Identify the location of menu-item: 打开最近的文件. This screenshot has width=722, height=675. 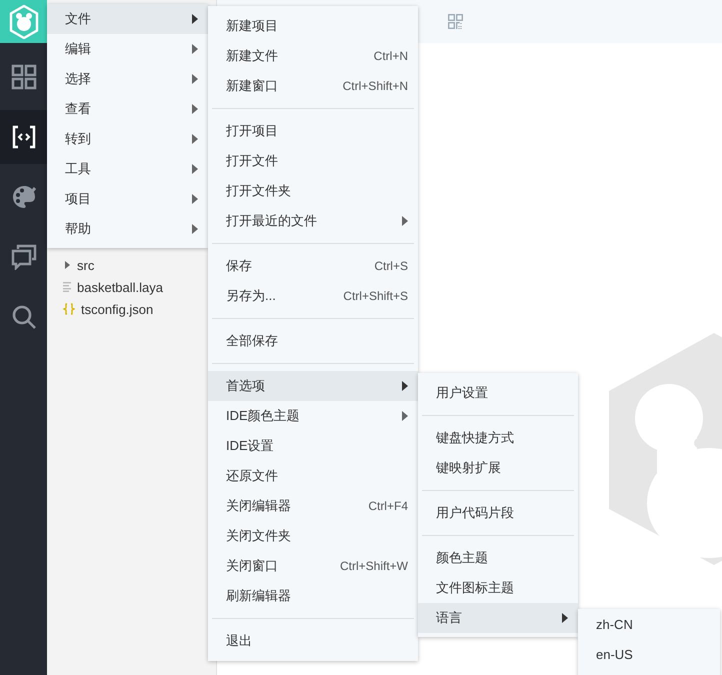
(313, 221).